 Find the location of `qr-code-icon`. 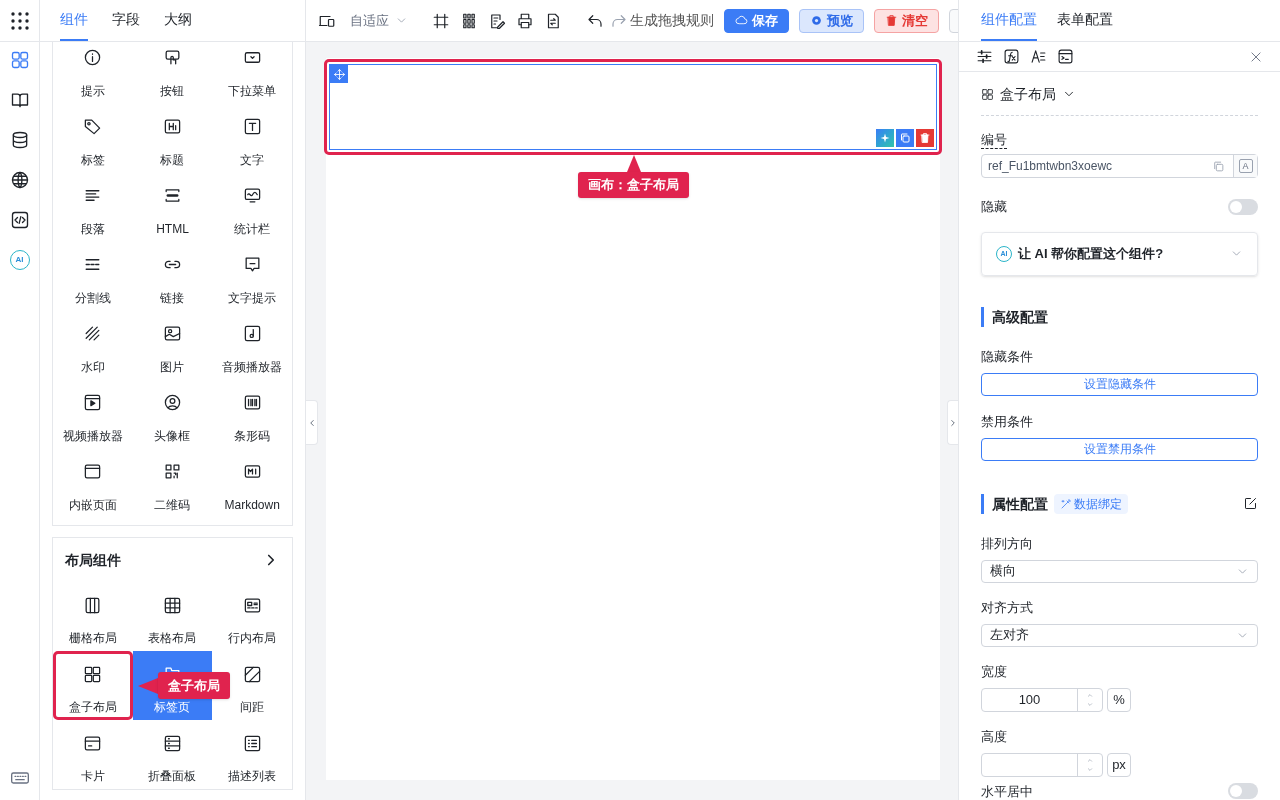

qr-code-icon is located at coordinates (172, 471).